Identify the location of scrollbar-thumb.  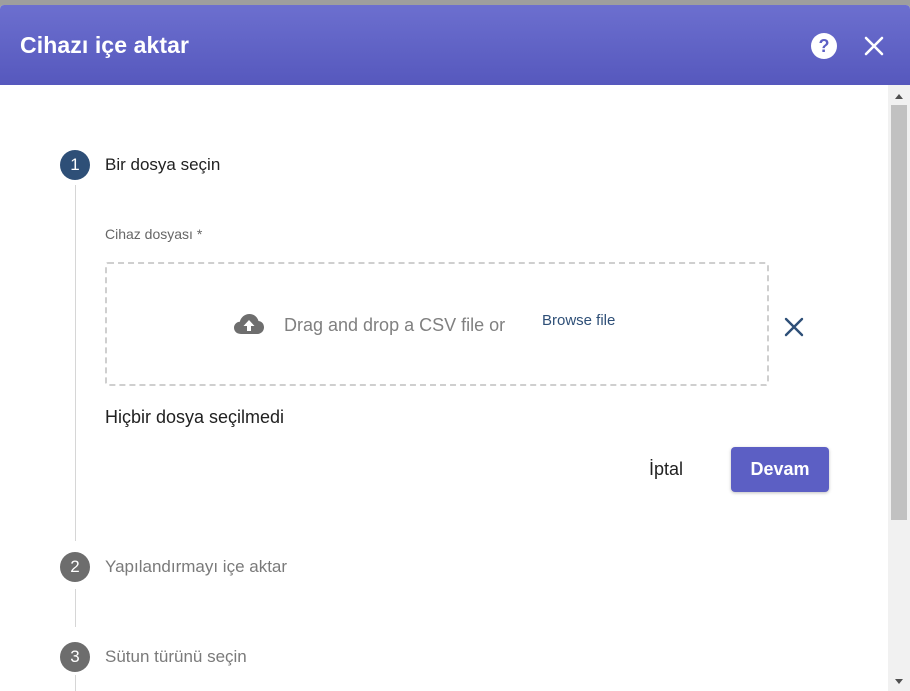
(899, 312).